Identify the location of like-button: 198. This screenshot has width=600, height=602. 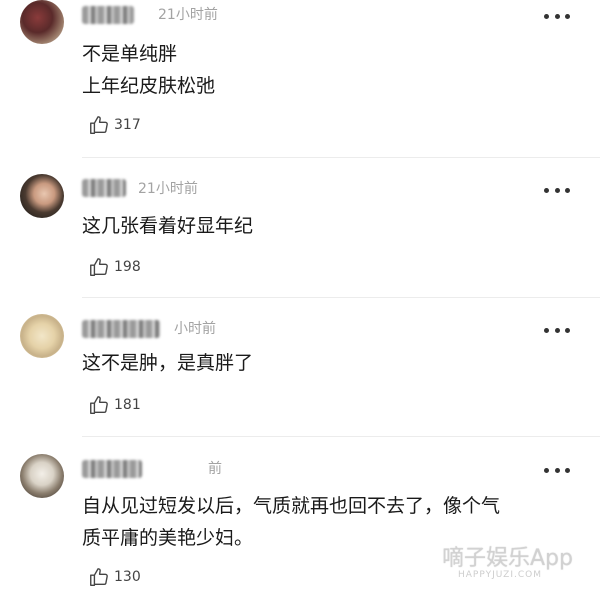
(114, 267).